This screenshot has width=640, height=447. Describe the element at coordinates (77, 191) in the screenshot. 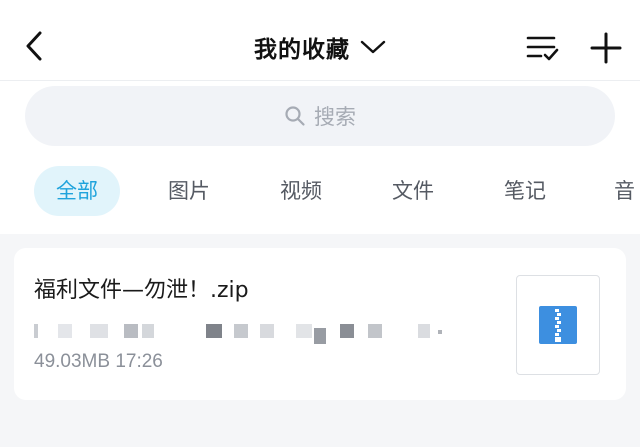

I see `tab-all: 全部` at that location.